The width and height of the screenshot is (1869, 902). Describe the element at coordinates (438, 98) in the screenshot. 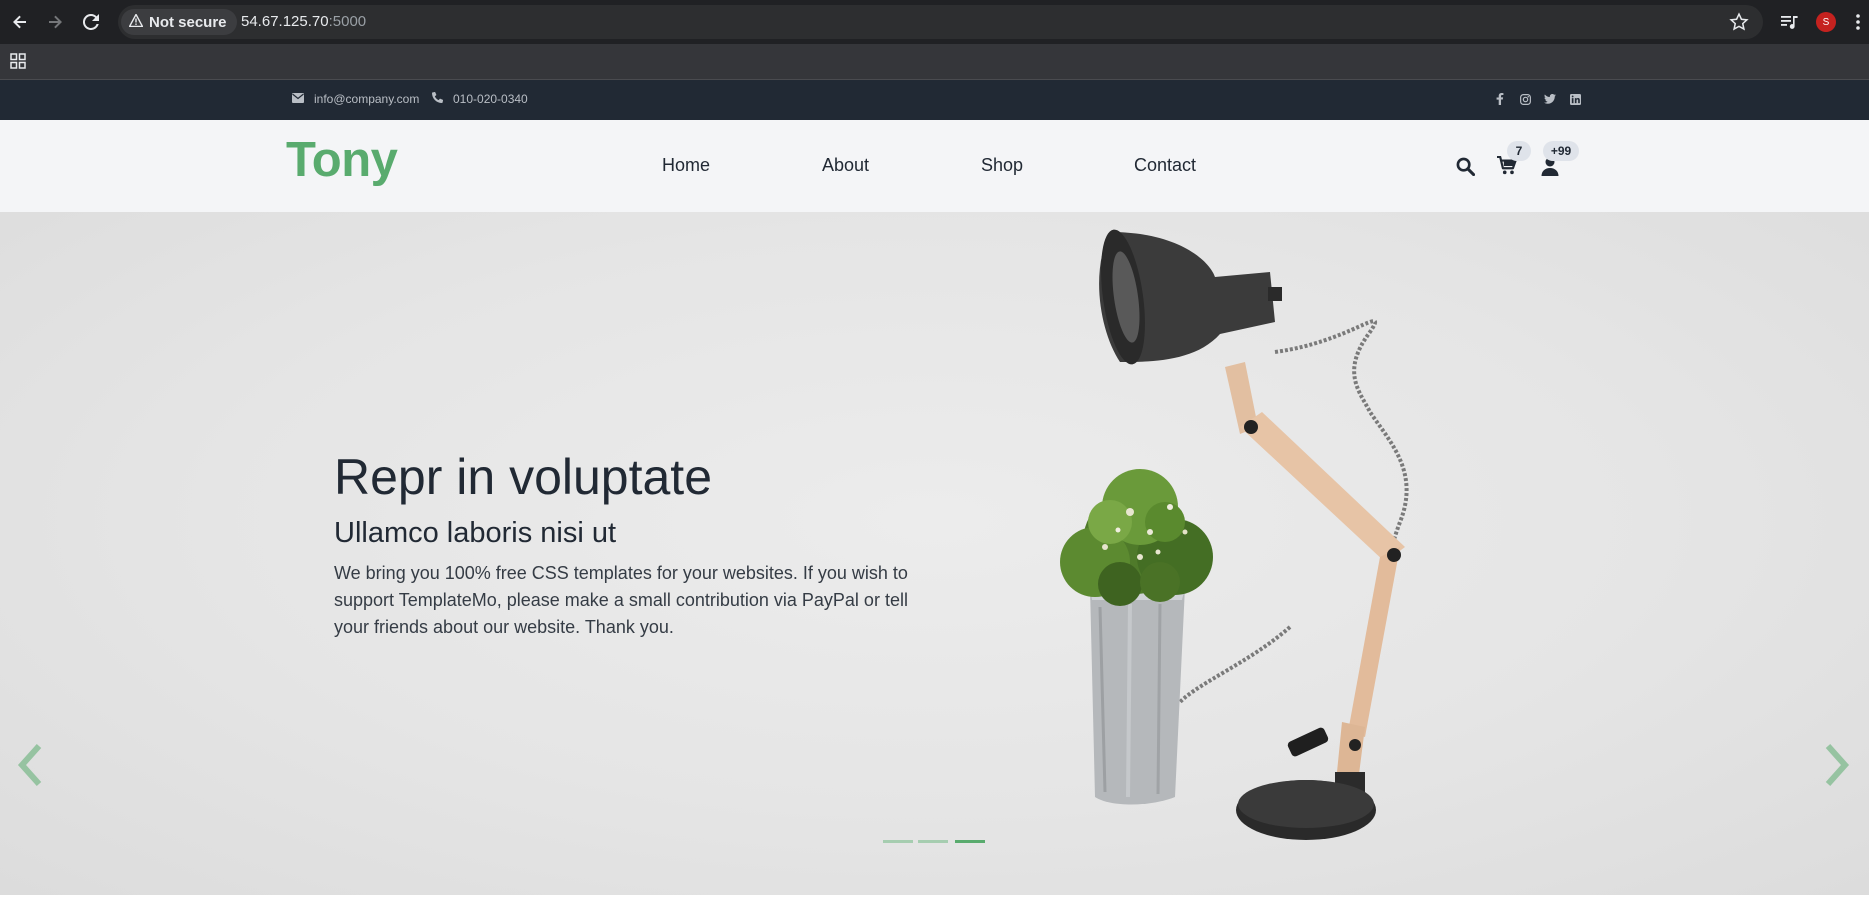

I see `phone-icon` at that location.